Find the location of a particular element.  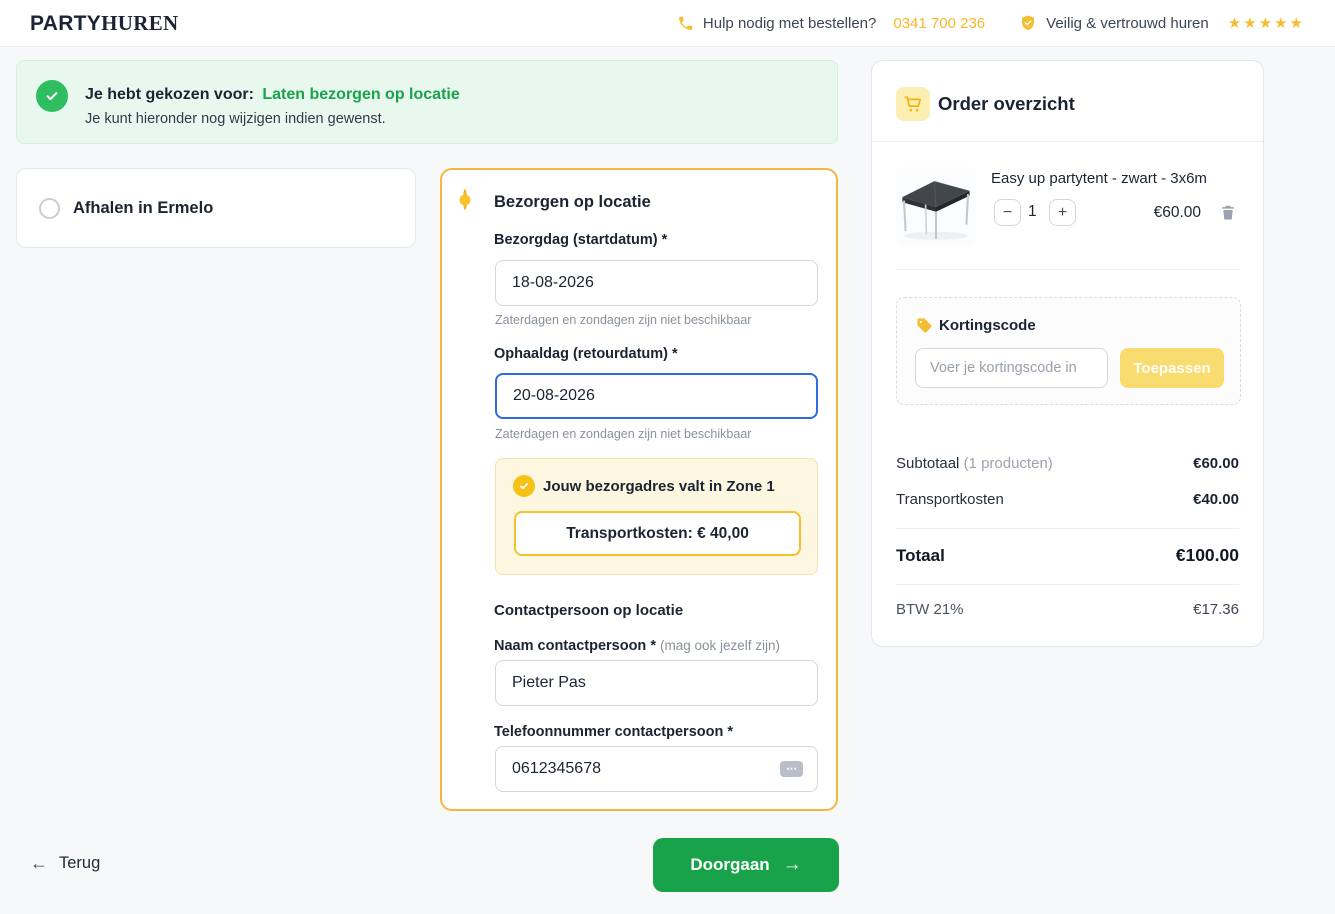

subtotal-label: Subtotaal (1 producten) is located at coordinates (974, 463).